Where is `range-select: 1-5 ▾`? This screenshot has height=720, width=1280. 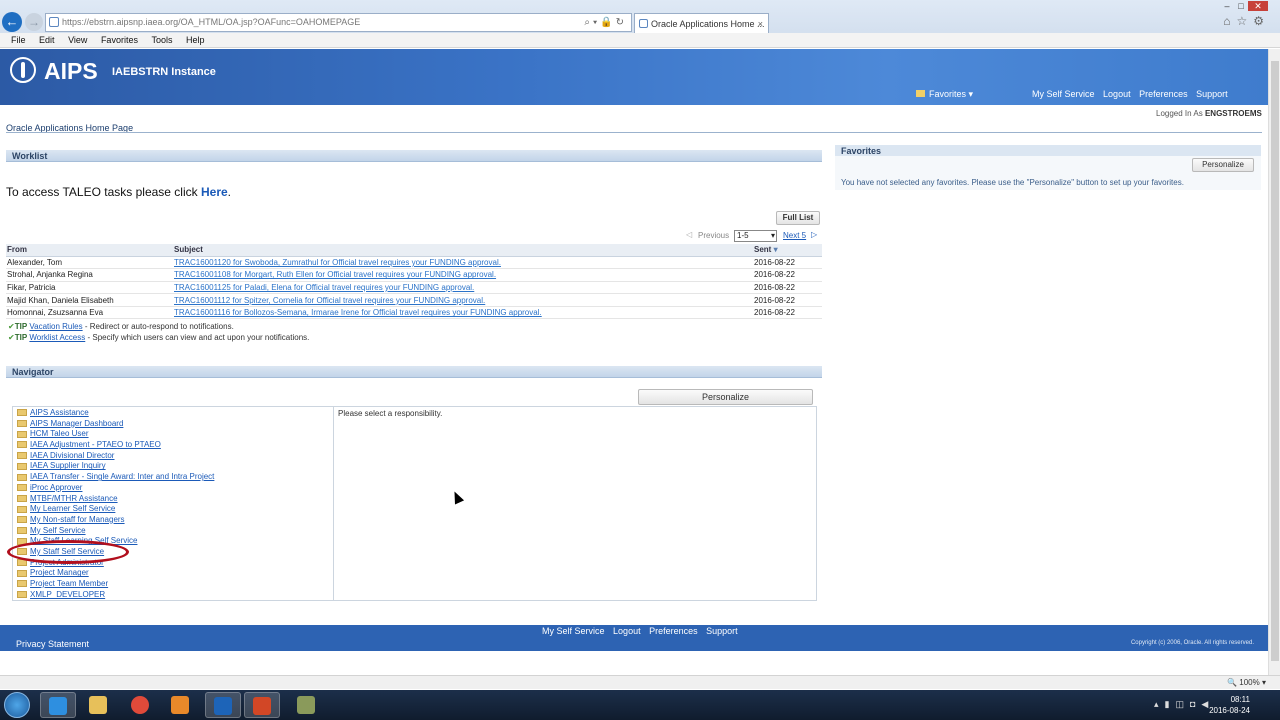 range-select: 1-5 ▾ is located at coordinates (755, 236).